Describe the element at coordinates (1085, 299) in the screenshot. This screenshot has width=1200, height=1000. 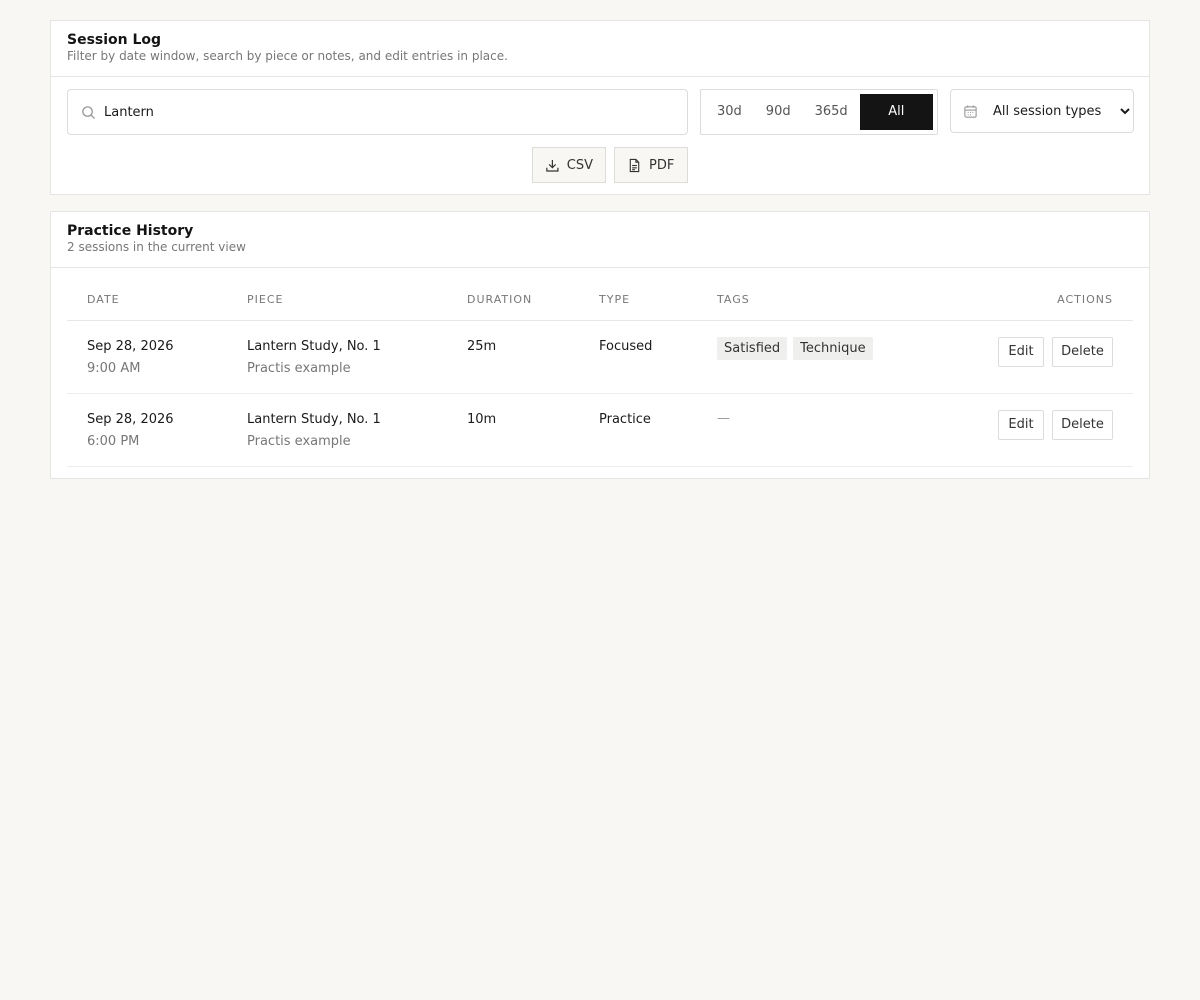
I see `column-actions: ACTIONS` at that location.